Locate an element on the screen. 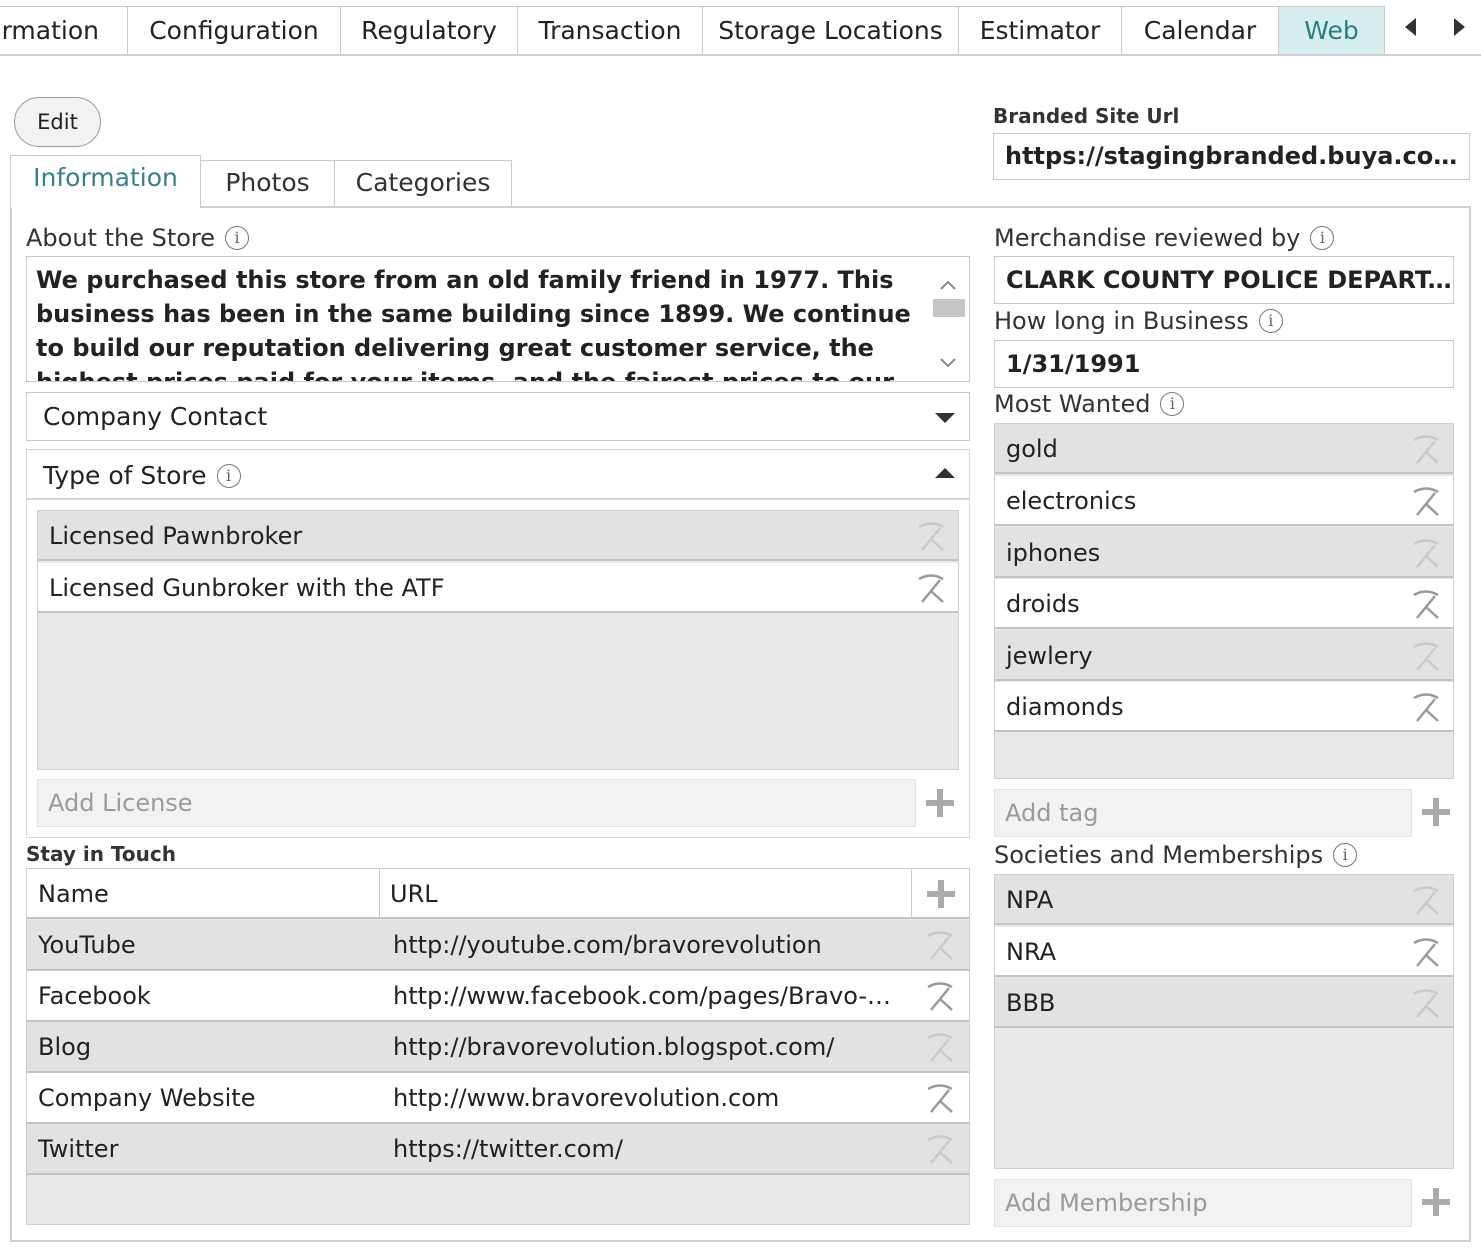  list-item: jewlery is located at coordinates (1224, 656).